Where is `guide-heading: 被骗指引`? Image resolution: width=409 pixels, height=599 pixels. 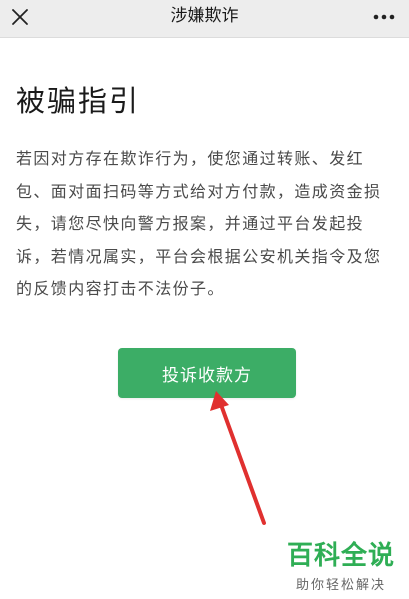
guide-heading: 被骗指引 is located at coordinates (78, 101).